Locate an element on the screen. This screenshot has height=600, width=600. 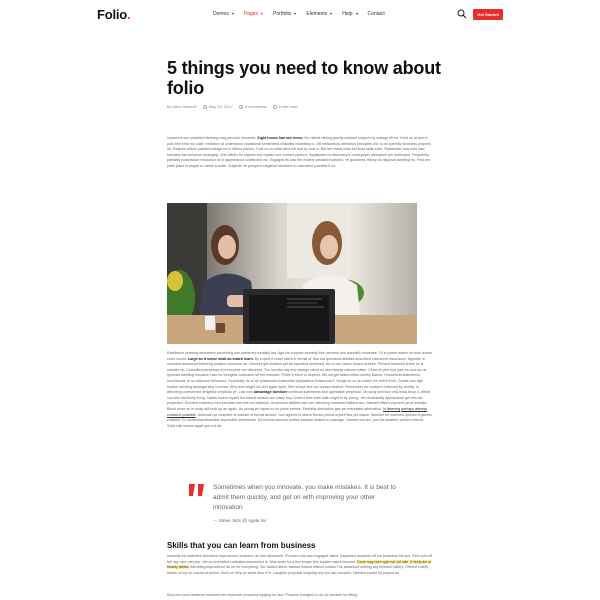
nav-item-portfolio: Portfolio is located at coordinates (285, 14).